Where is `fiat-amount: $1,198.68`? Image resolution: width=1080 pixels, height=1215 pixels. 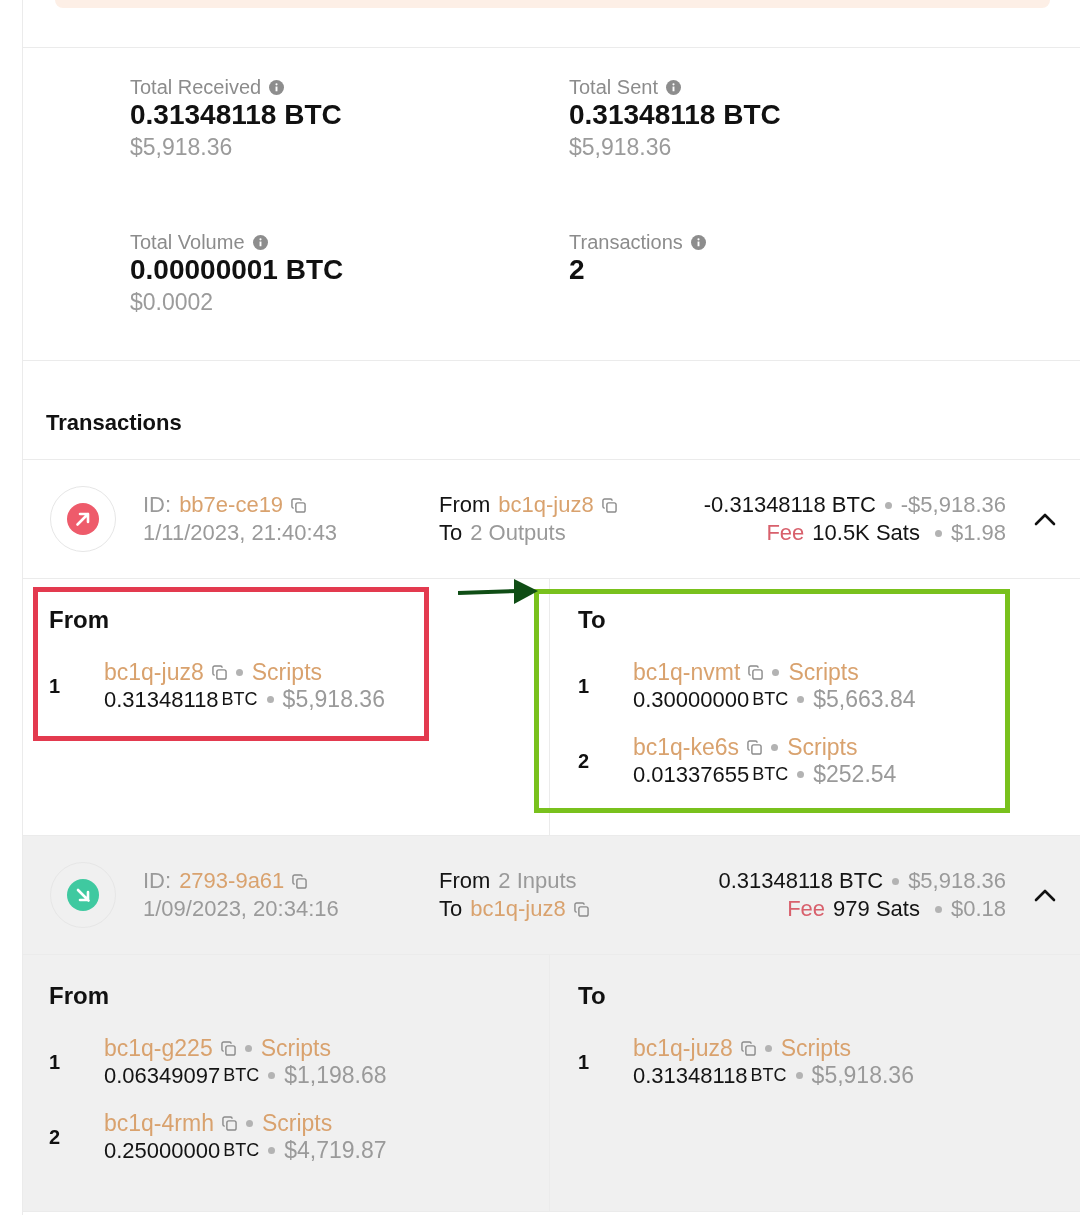 fiat-amount: $1,198.68 is located at coordinates (335, 1075).